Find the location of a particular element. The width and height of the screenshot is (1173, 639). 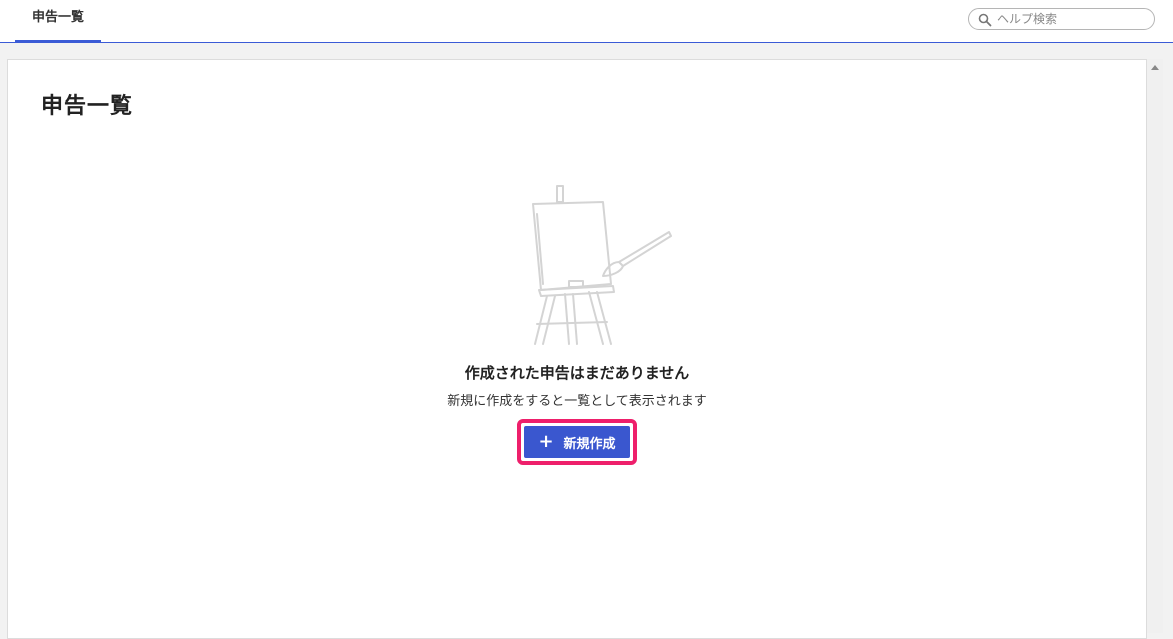

create-button-label: 新規作成 is located at coordinates (589, 444).